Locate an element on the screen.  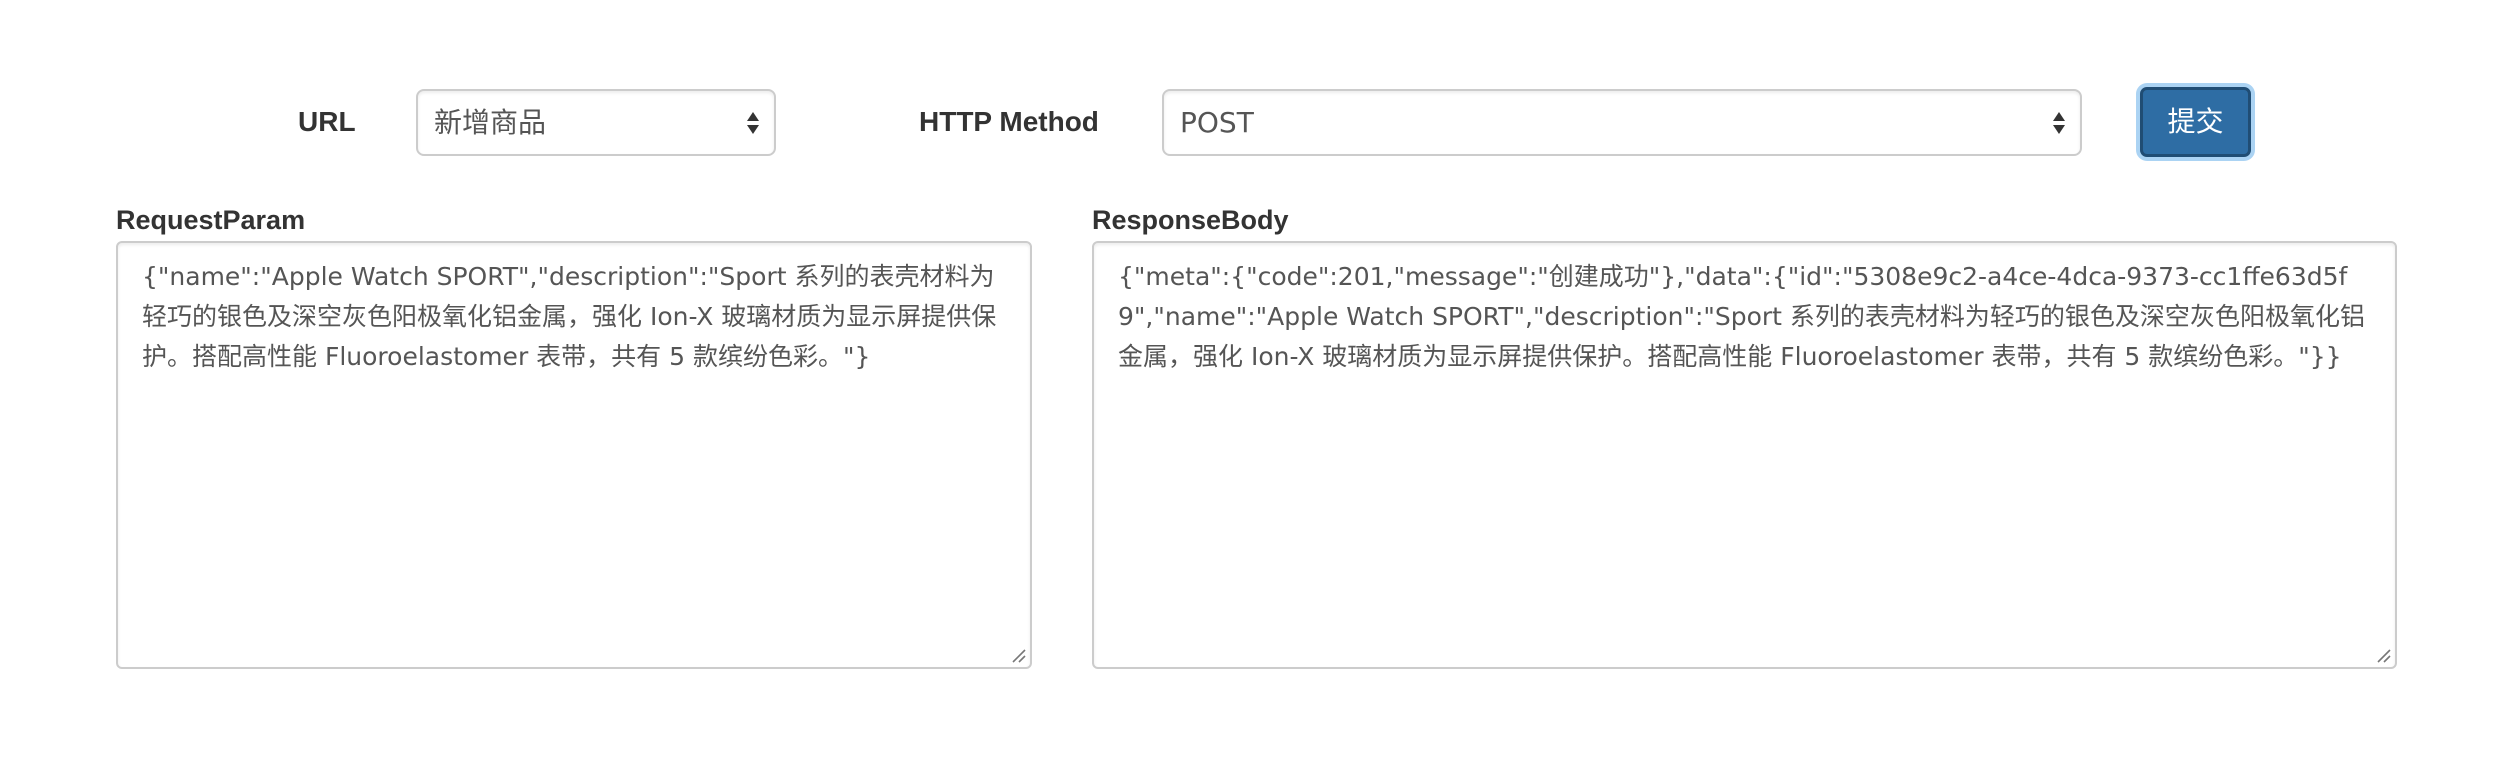
submit-button: 提交 is located at coordinates (2195, 122).